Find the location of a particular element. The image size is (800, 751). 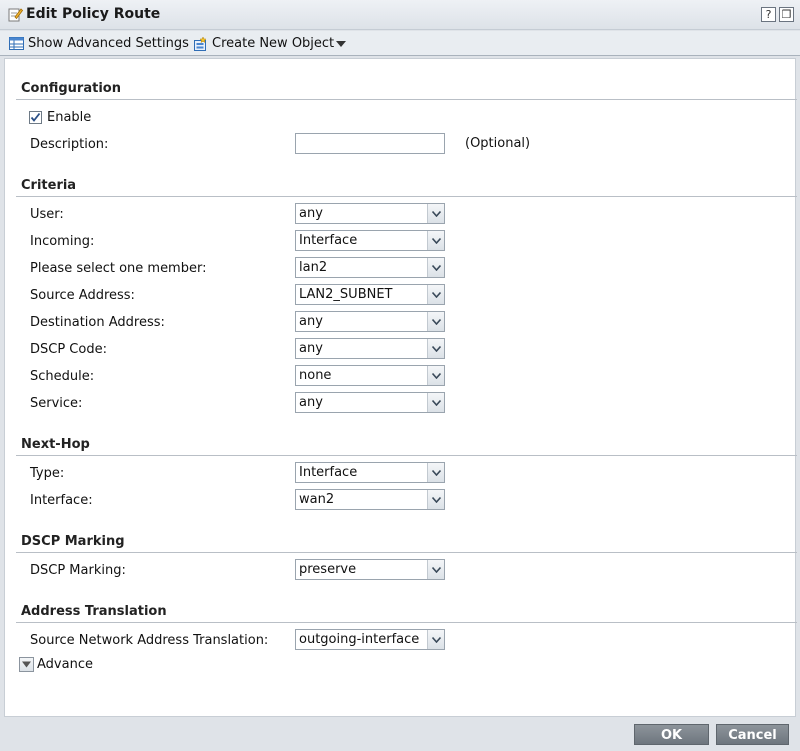

description-input is located at coordinates (370, 143).